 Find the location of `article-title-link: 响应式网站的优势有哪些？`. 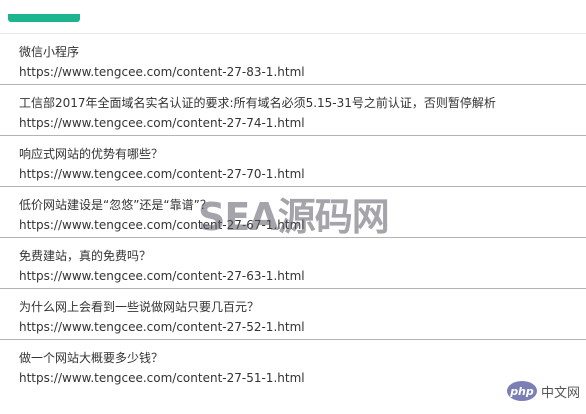

article-title-link: 响应式网站的优势有哪些？ is located at coordinates (91, 154).